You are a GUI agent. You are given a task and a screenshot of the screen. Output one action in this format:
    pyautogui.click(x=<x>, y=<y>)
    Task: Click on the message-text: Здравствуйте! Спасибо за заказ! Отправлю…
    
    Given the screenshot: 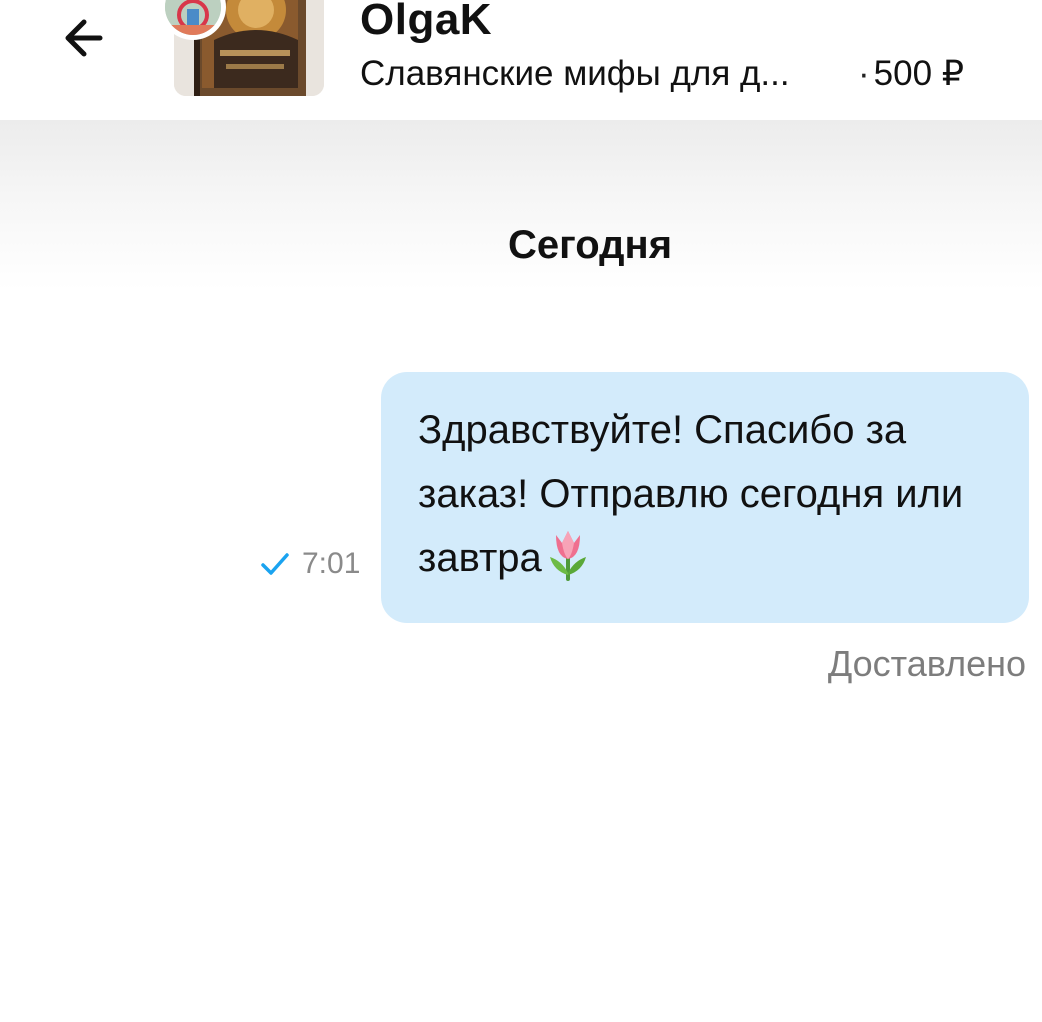 What is the action you would take?
    pyautogui.click(x=691, y=494)
    